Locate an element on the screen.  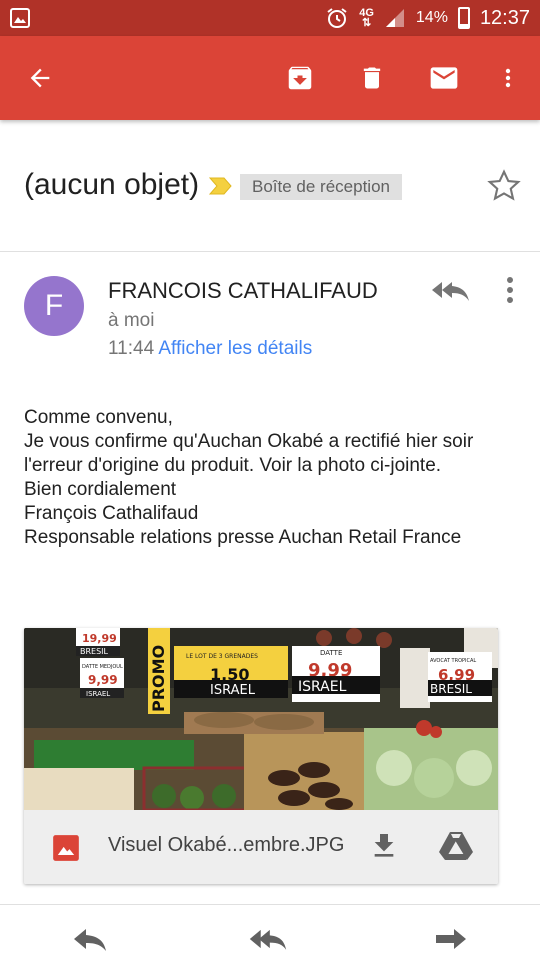
received-time-line: 11:44 Afficher les détails is located at coordinates (210, 349).